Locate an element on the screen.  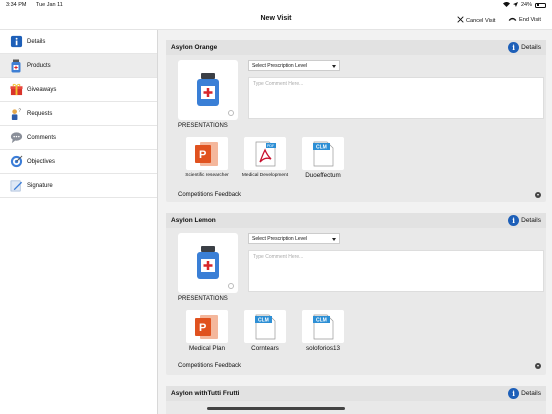
pdf-icon: PDF is located at coordinates (265, 153).